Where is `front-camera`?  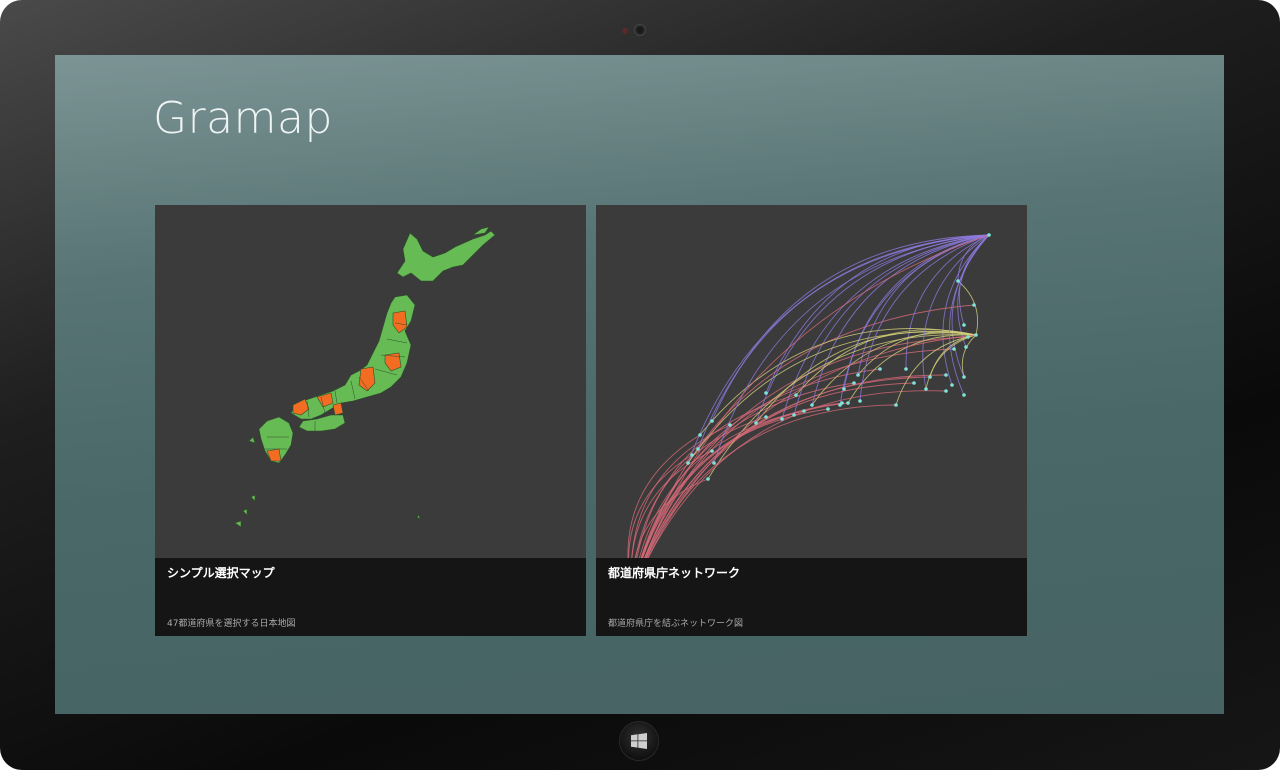
front-camera is located at coordinates (635, 31).